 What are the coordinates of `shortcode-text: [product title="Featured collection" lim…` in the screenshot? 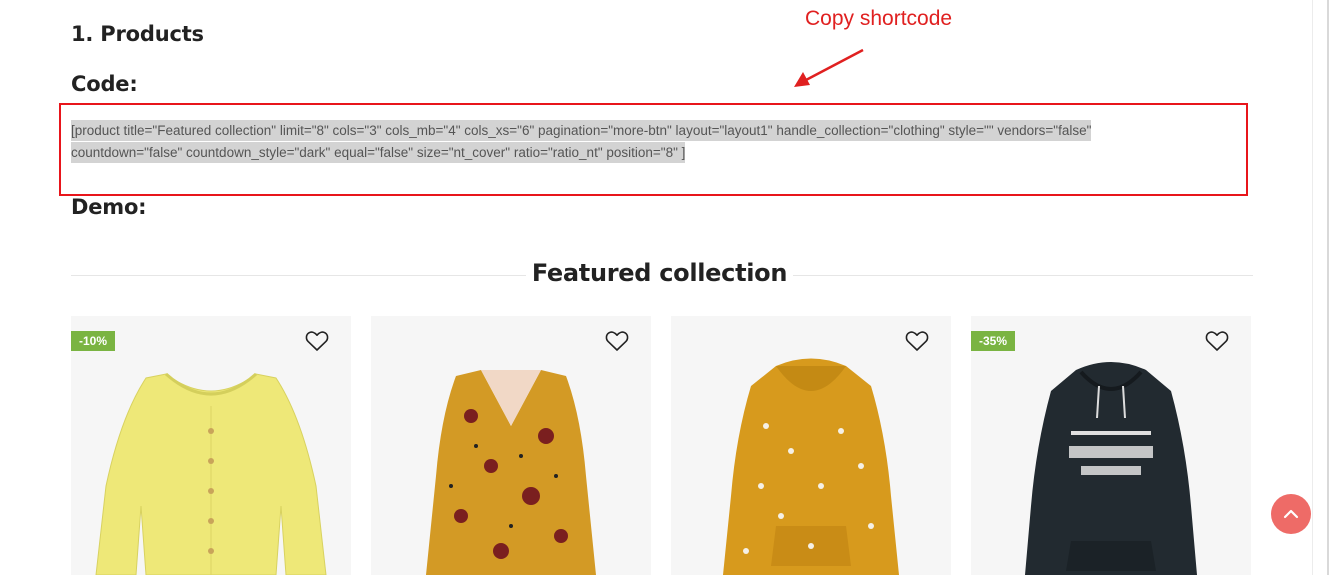 It's located at (641, 142).